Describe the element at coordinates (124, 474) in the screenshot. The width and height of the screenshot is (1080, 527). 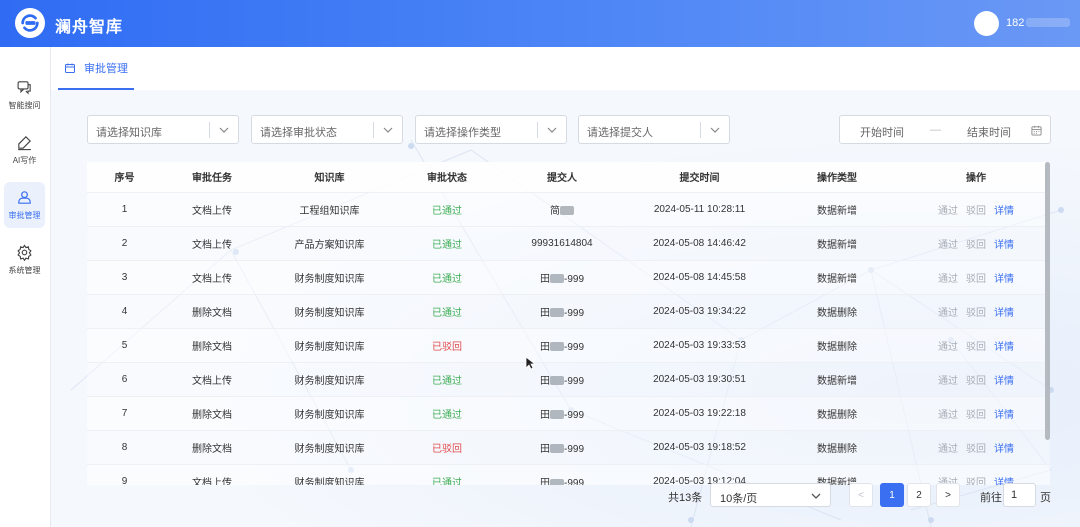
I see `row-index: 9` at that location.